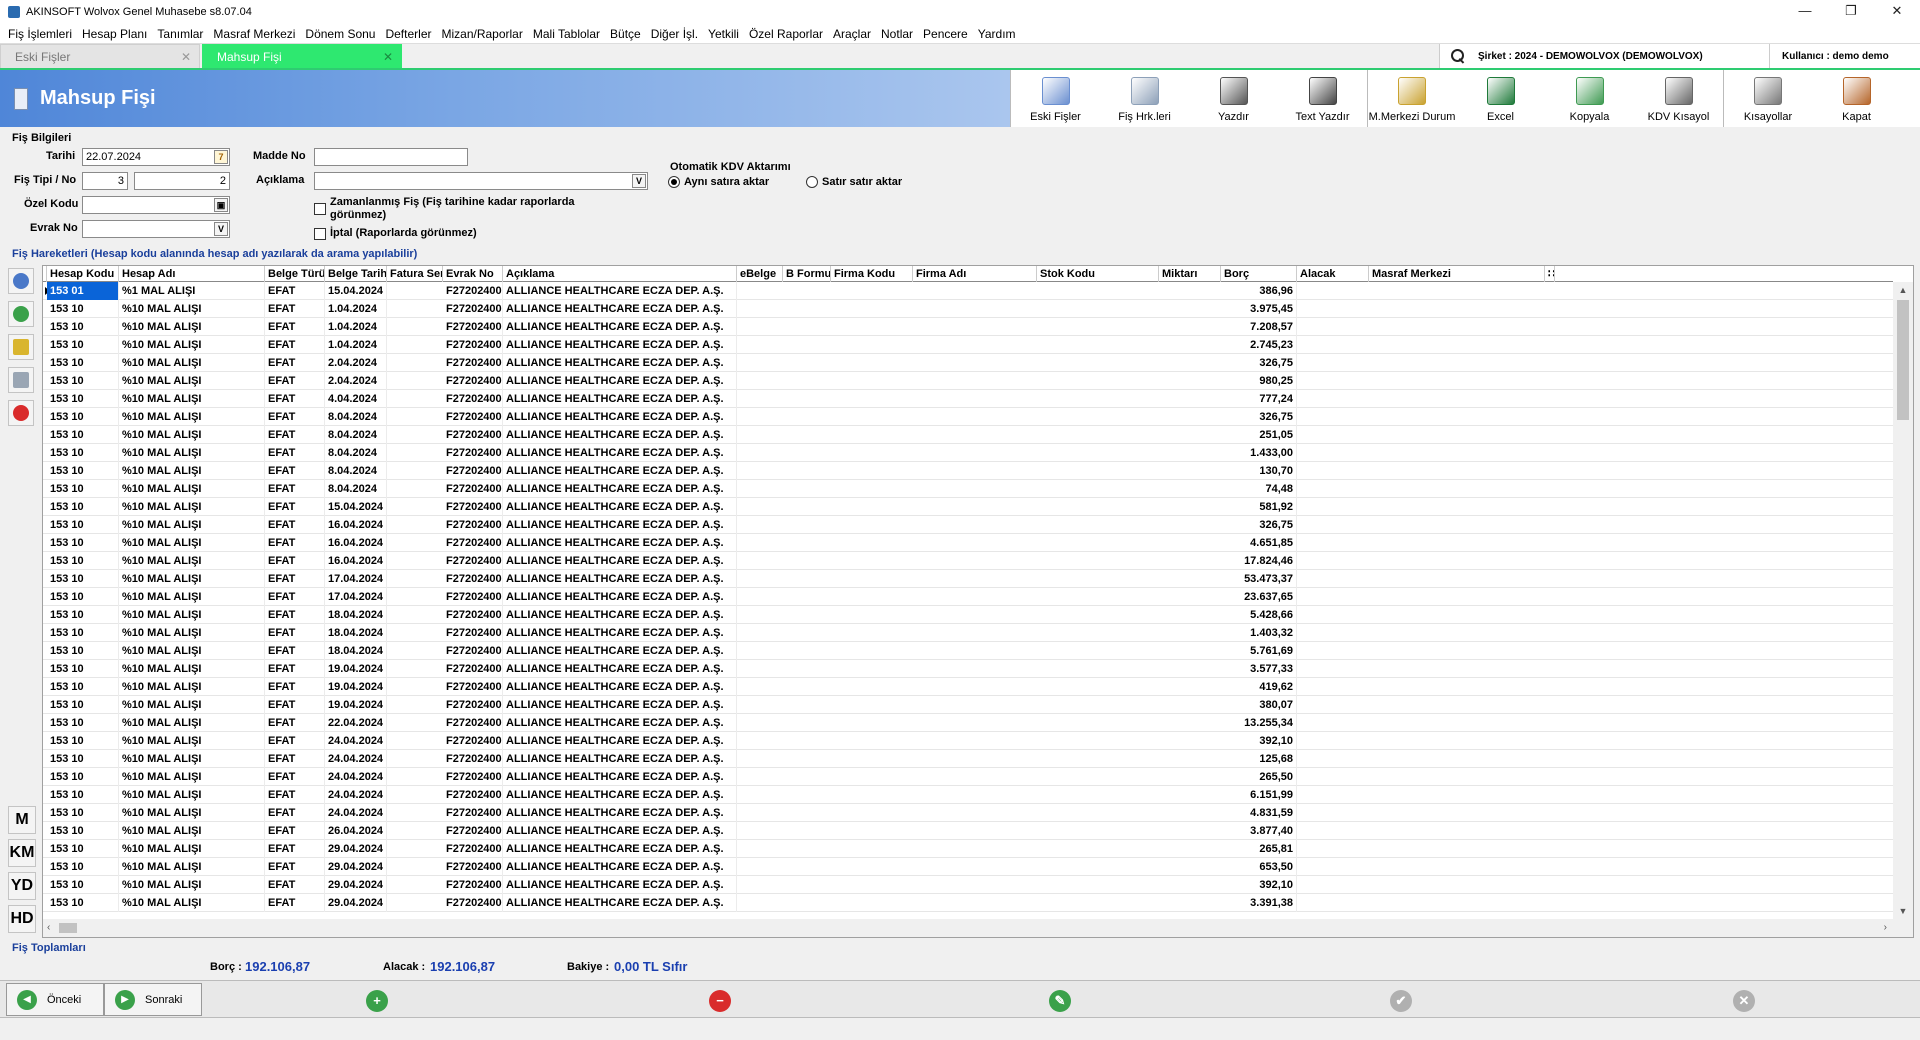 This screenshot has height=1040, width=1920. What do you see at coordinates (340, 34) in the screenshot?
I see `menu-donem-sonu: Dönem Sonu` at bounding box center [340, 34].